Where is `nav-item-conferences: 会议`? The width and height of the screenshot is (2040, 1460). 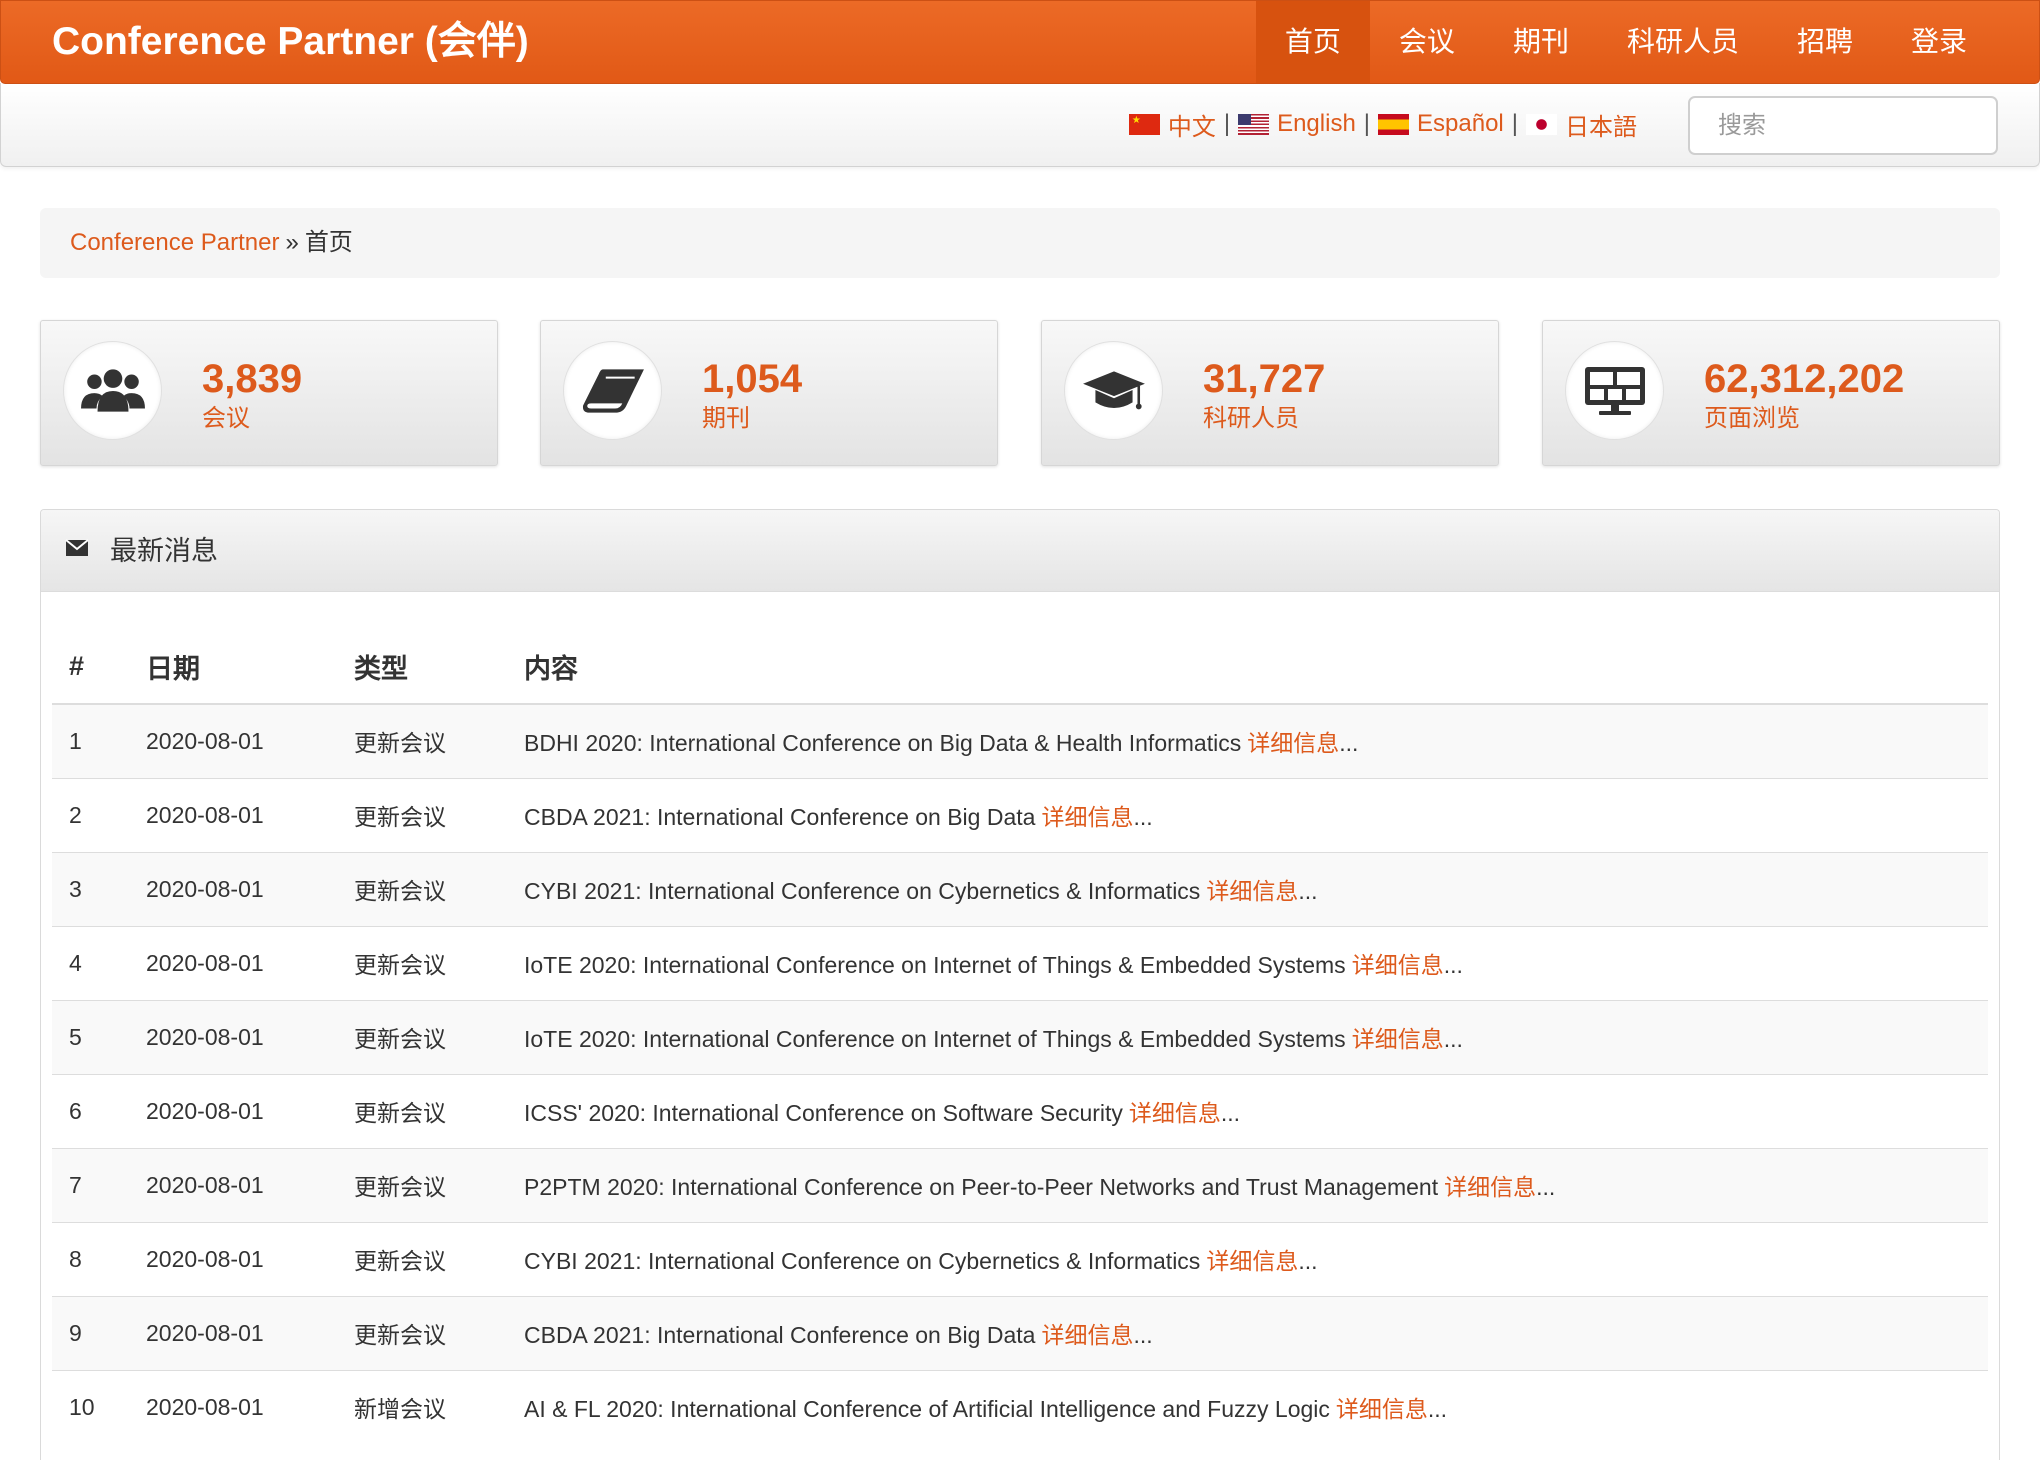
nav-item-conferences: 会议 is located at coordinates (1427, 42).